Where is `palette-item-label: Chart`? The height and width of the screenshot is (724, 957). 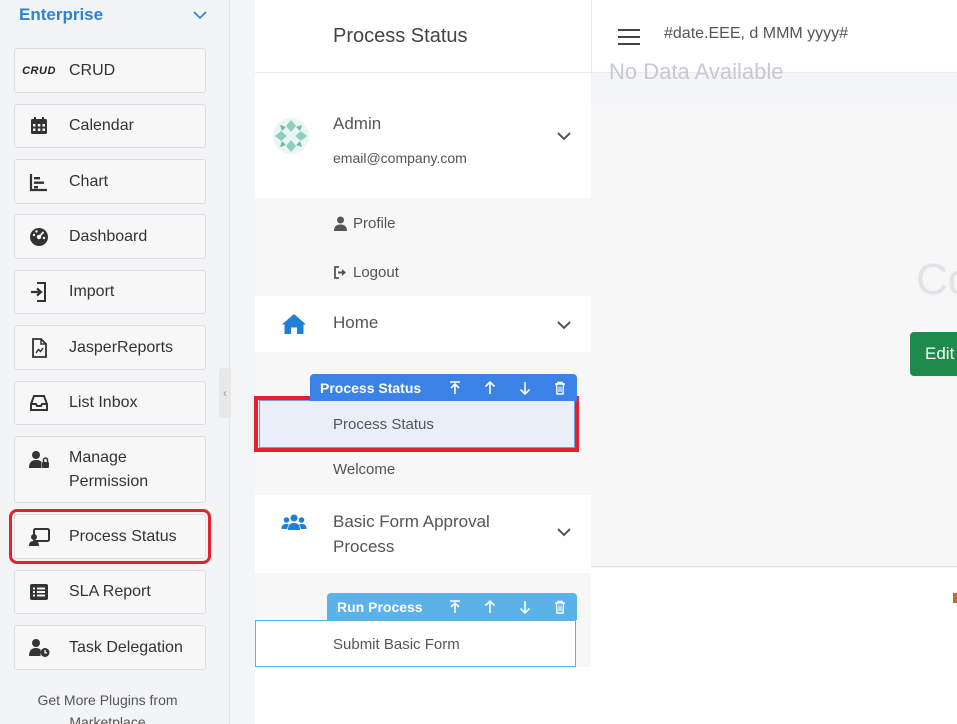
palette-item-label: Chart is located at coordinates (89, 181).